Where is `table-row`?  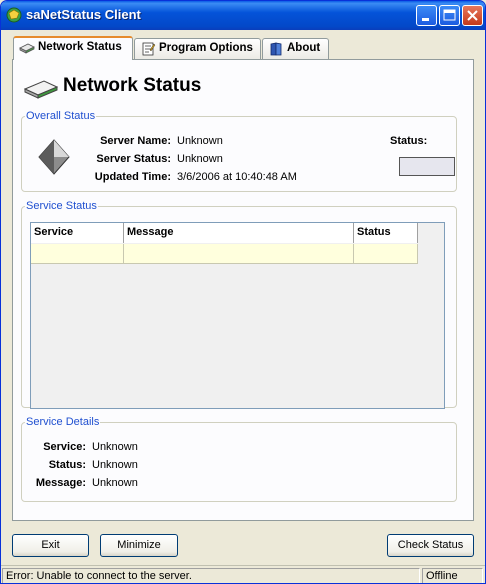
table-row is located at coordinates (224, 254).